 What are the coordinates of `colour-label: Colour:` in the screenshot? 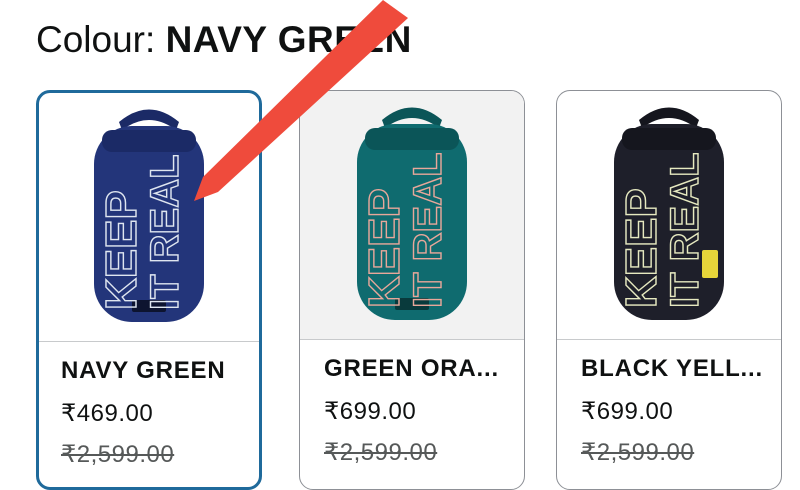 It's located at (101, 39).